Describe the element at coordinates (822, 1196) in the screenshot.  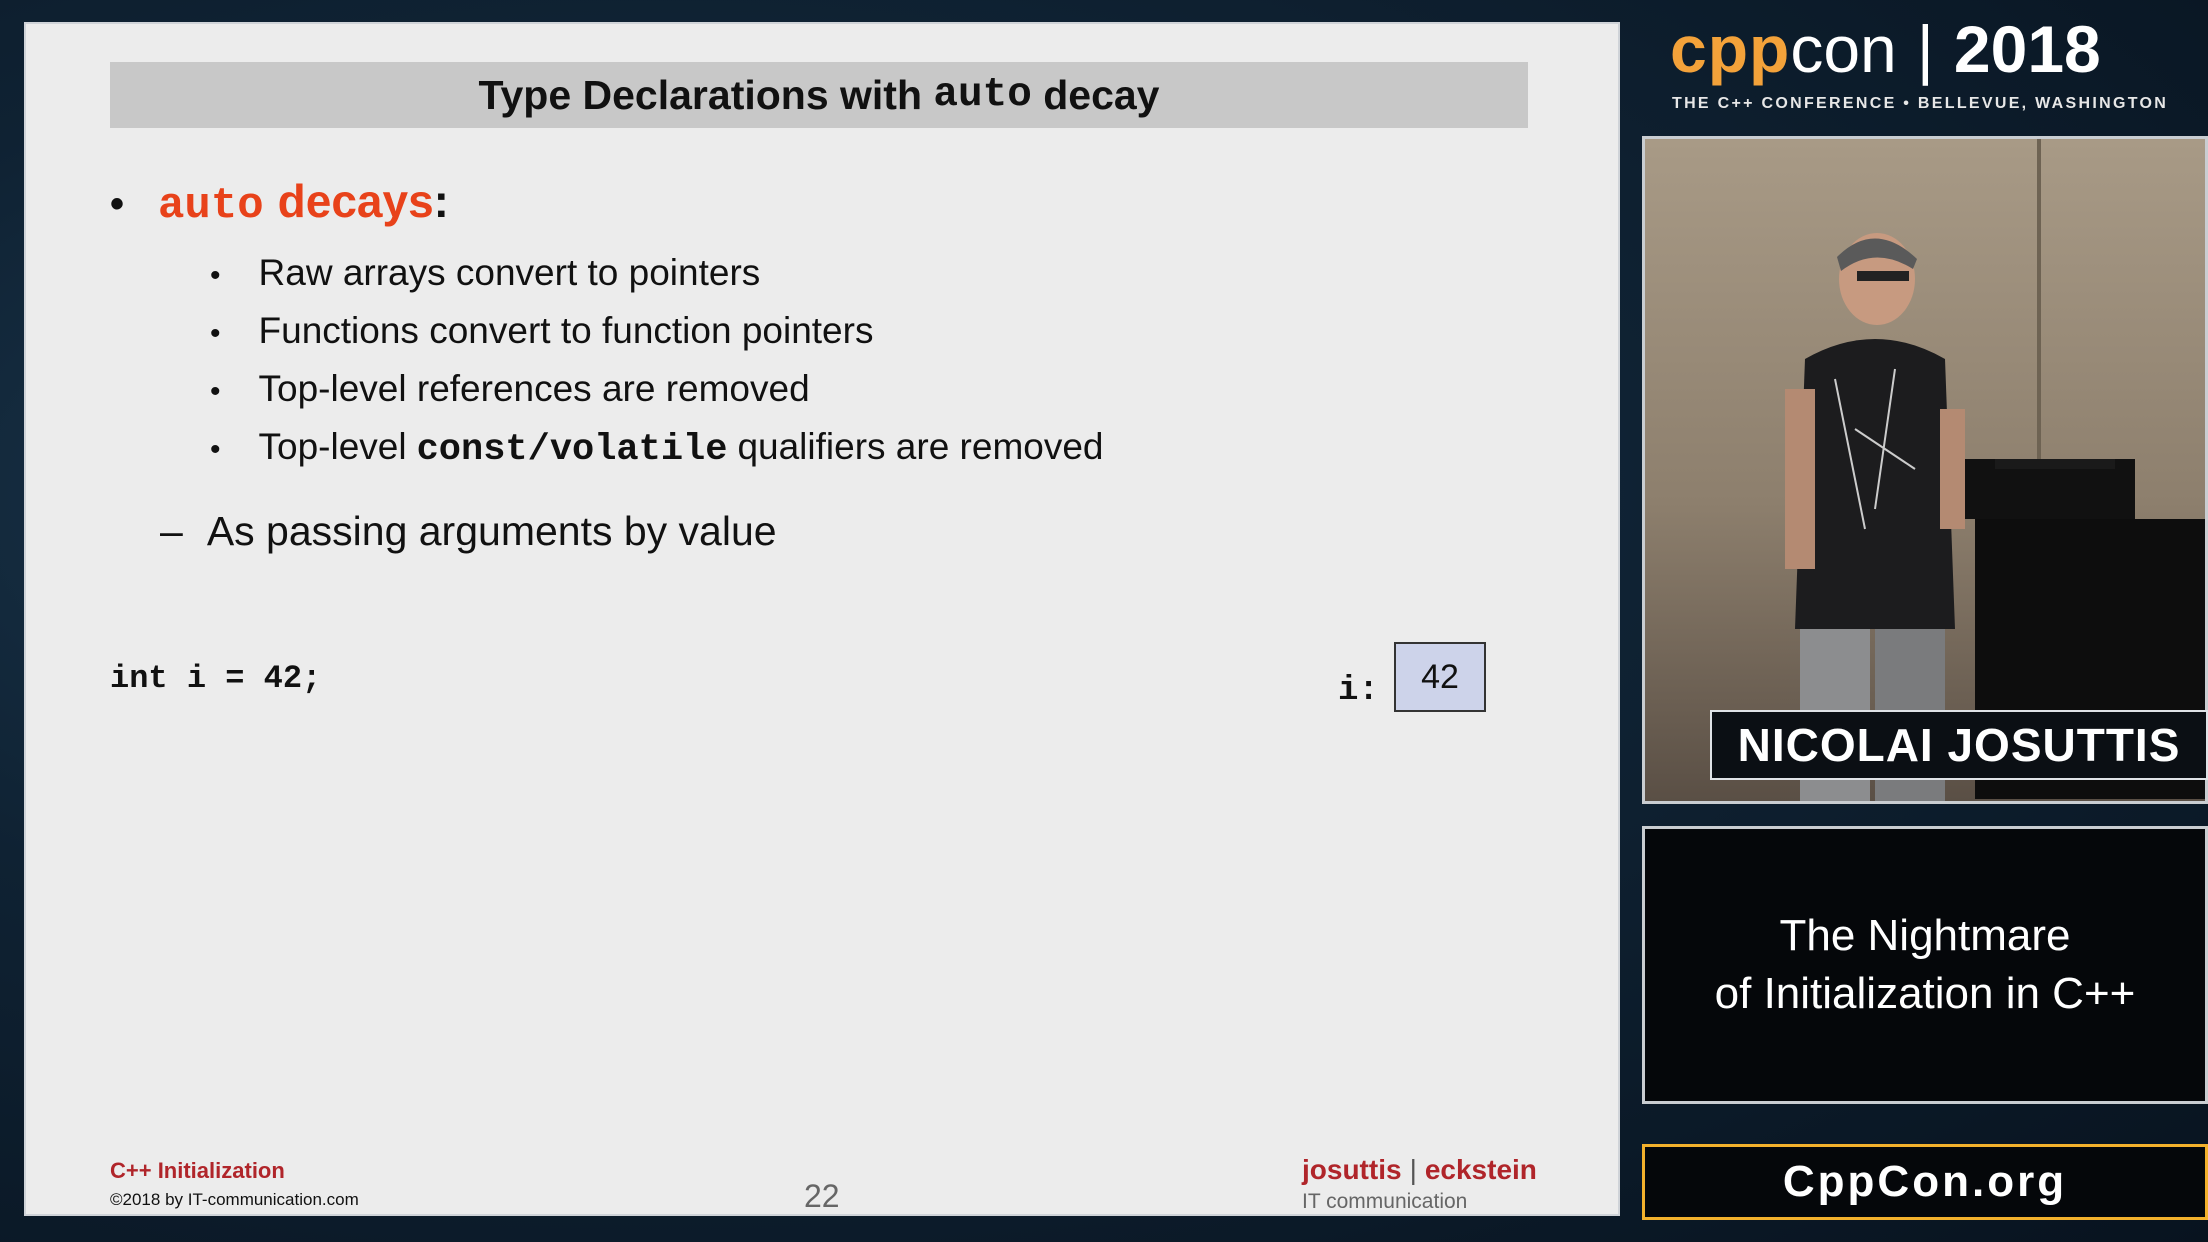
I see `page-number: 22` at that location.